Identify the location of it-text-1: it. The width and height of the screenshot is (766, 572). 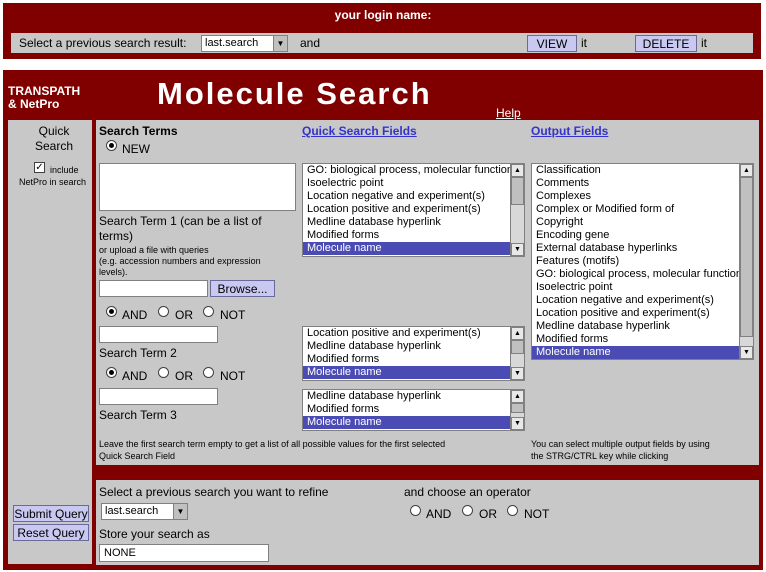
(584, 43).